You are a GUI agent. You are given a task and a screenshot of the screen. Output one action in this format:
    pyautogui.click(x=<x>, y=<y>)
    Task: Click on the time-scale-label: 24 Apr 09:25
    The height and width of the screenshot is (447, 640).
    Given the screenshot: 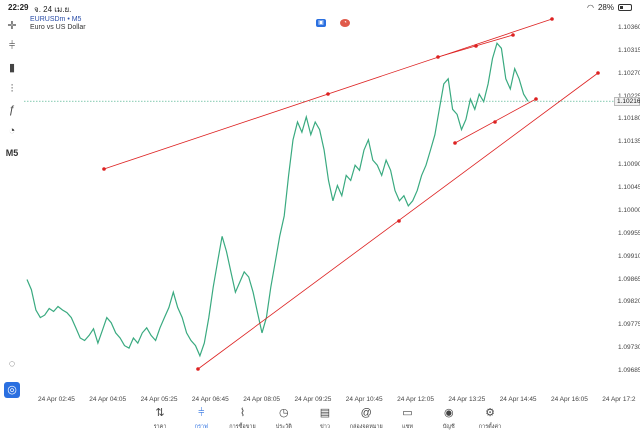 What is the action you would take?
    pyautogui.click(x=313, y=399)
    